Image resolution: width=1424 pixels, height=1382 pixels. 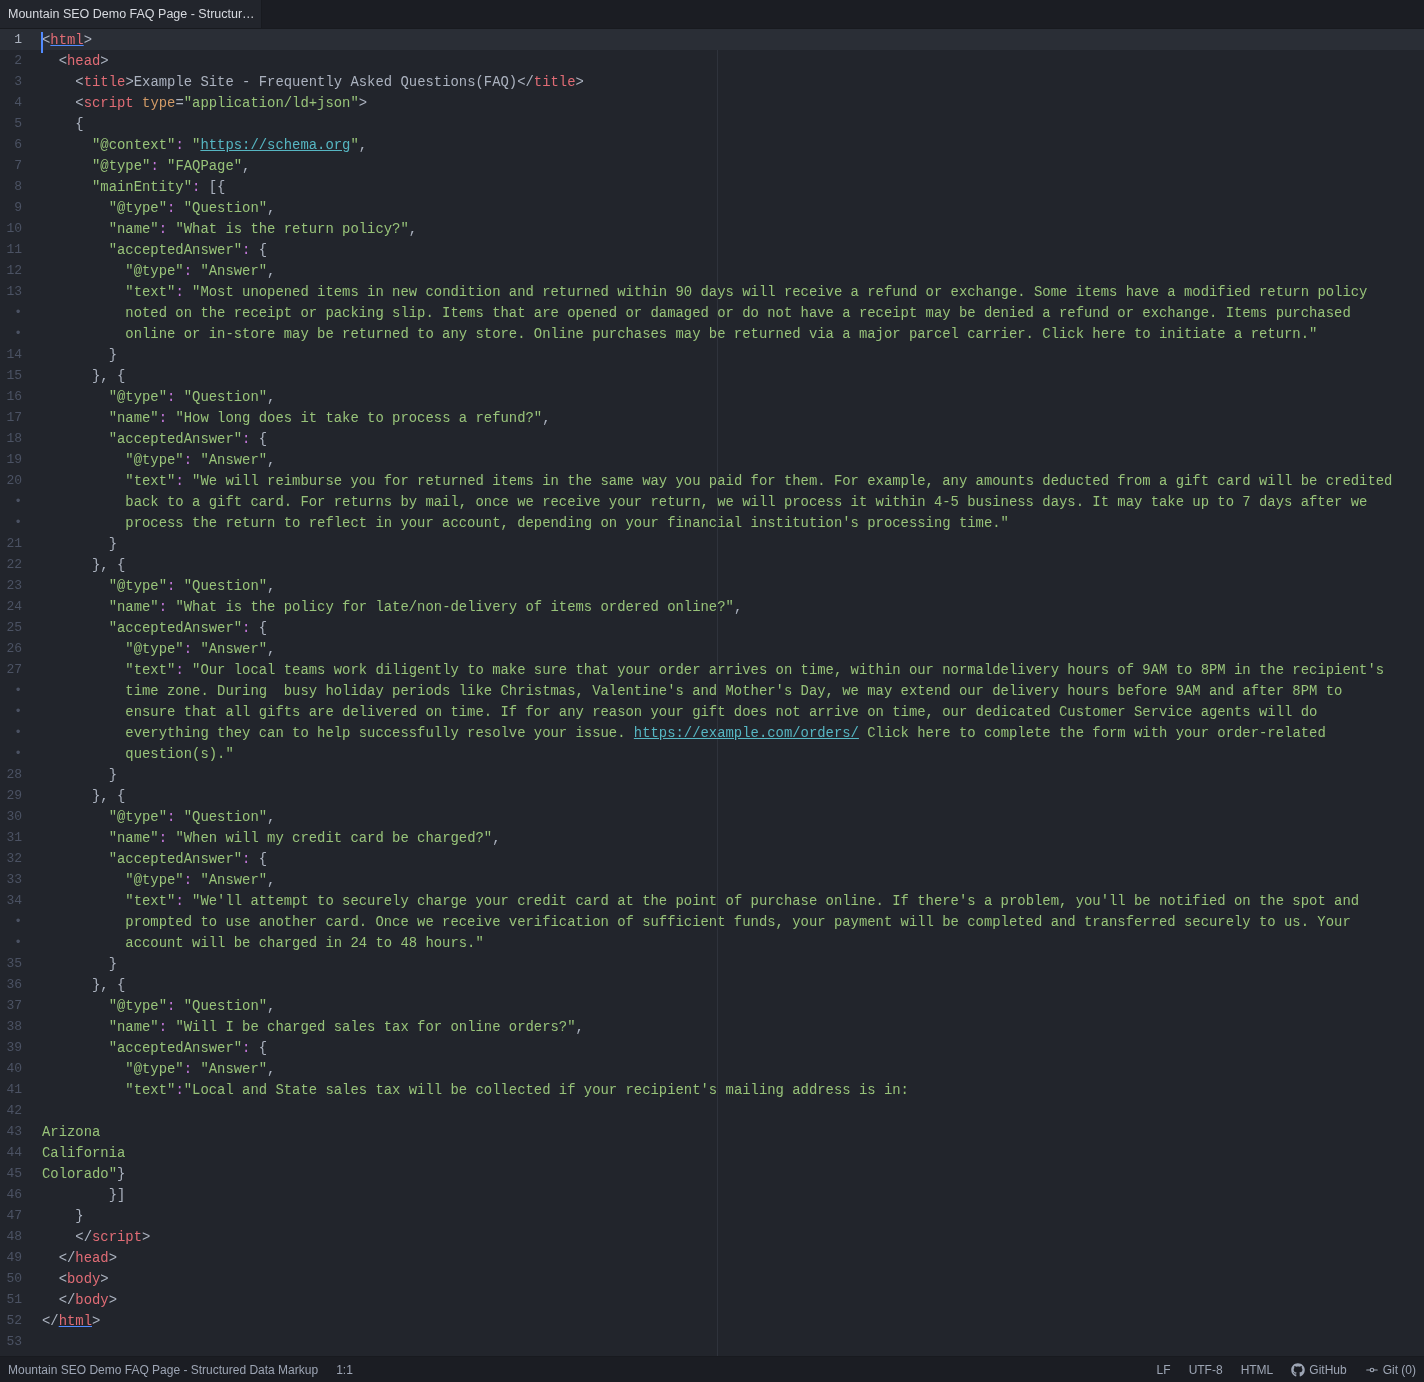 I want to click on code-line: online or in-store may be returned to any store. Online purchases may be returned via a major parcel carrier. Click here to initiate a return.", so click(x=721, y=333).